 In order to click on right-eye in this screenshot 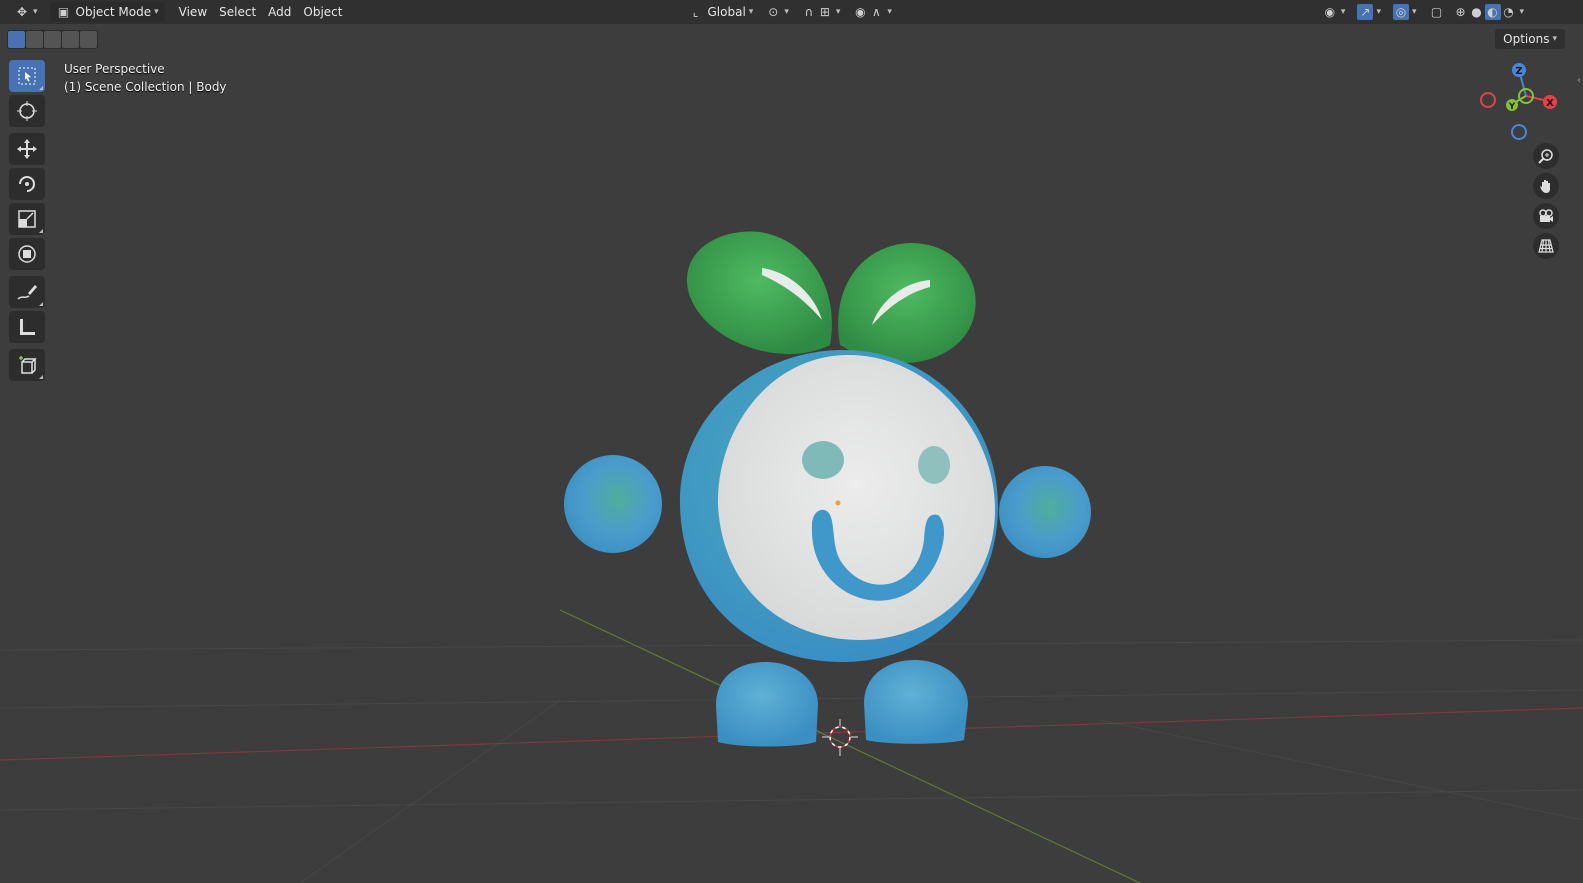, I will do `click(934, 465)`.